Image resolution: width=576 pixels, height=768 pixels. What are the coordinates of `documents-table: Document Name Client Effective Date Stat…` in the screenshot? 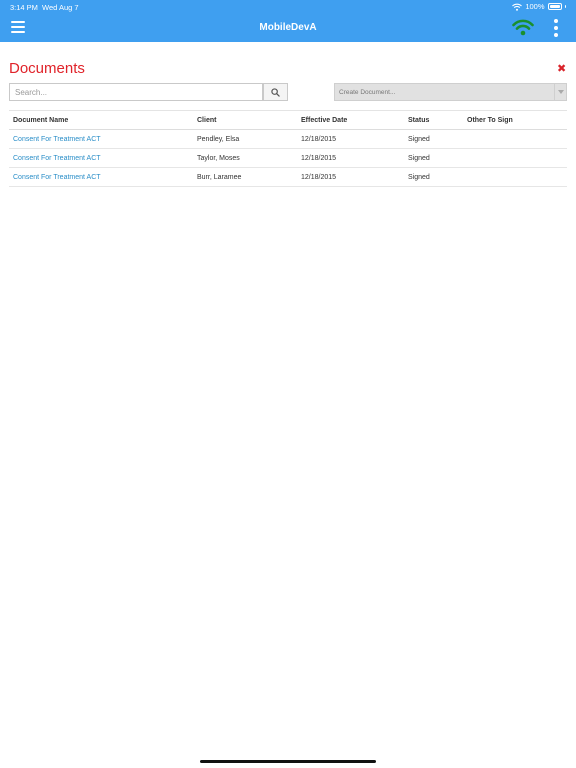 It's located at (288, 148).